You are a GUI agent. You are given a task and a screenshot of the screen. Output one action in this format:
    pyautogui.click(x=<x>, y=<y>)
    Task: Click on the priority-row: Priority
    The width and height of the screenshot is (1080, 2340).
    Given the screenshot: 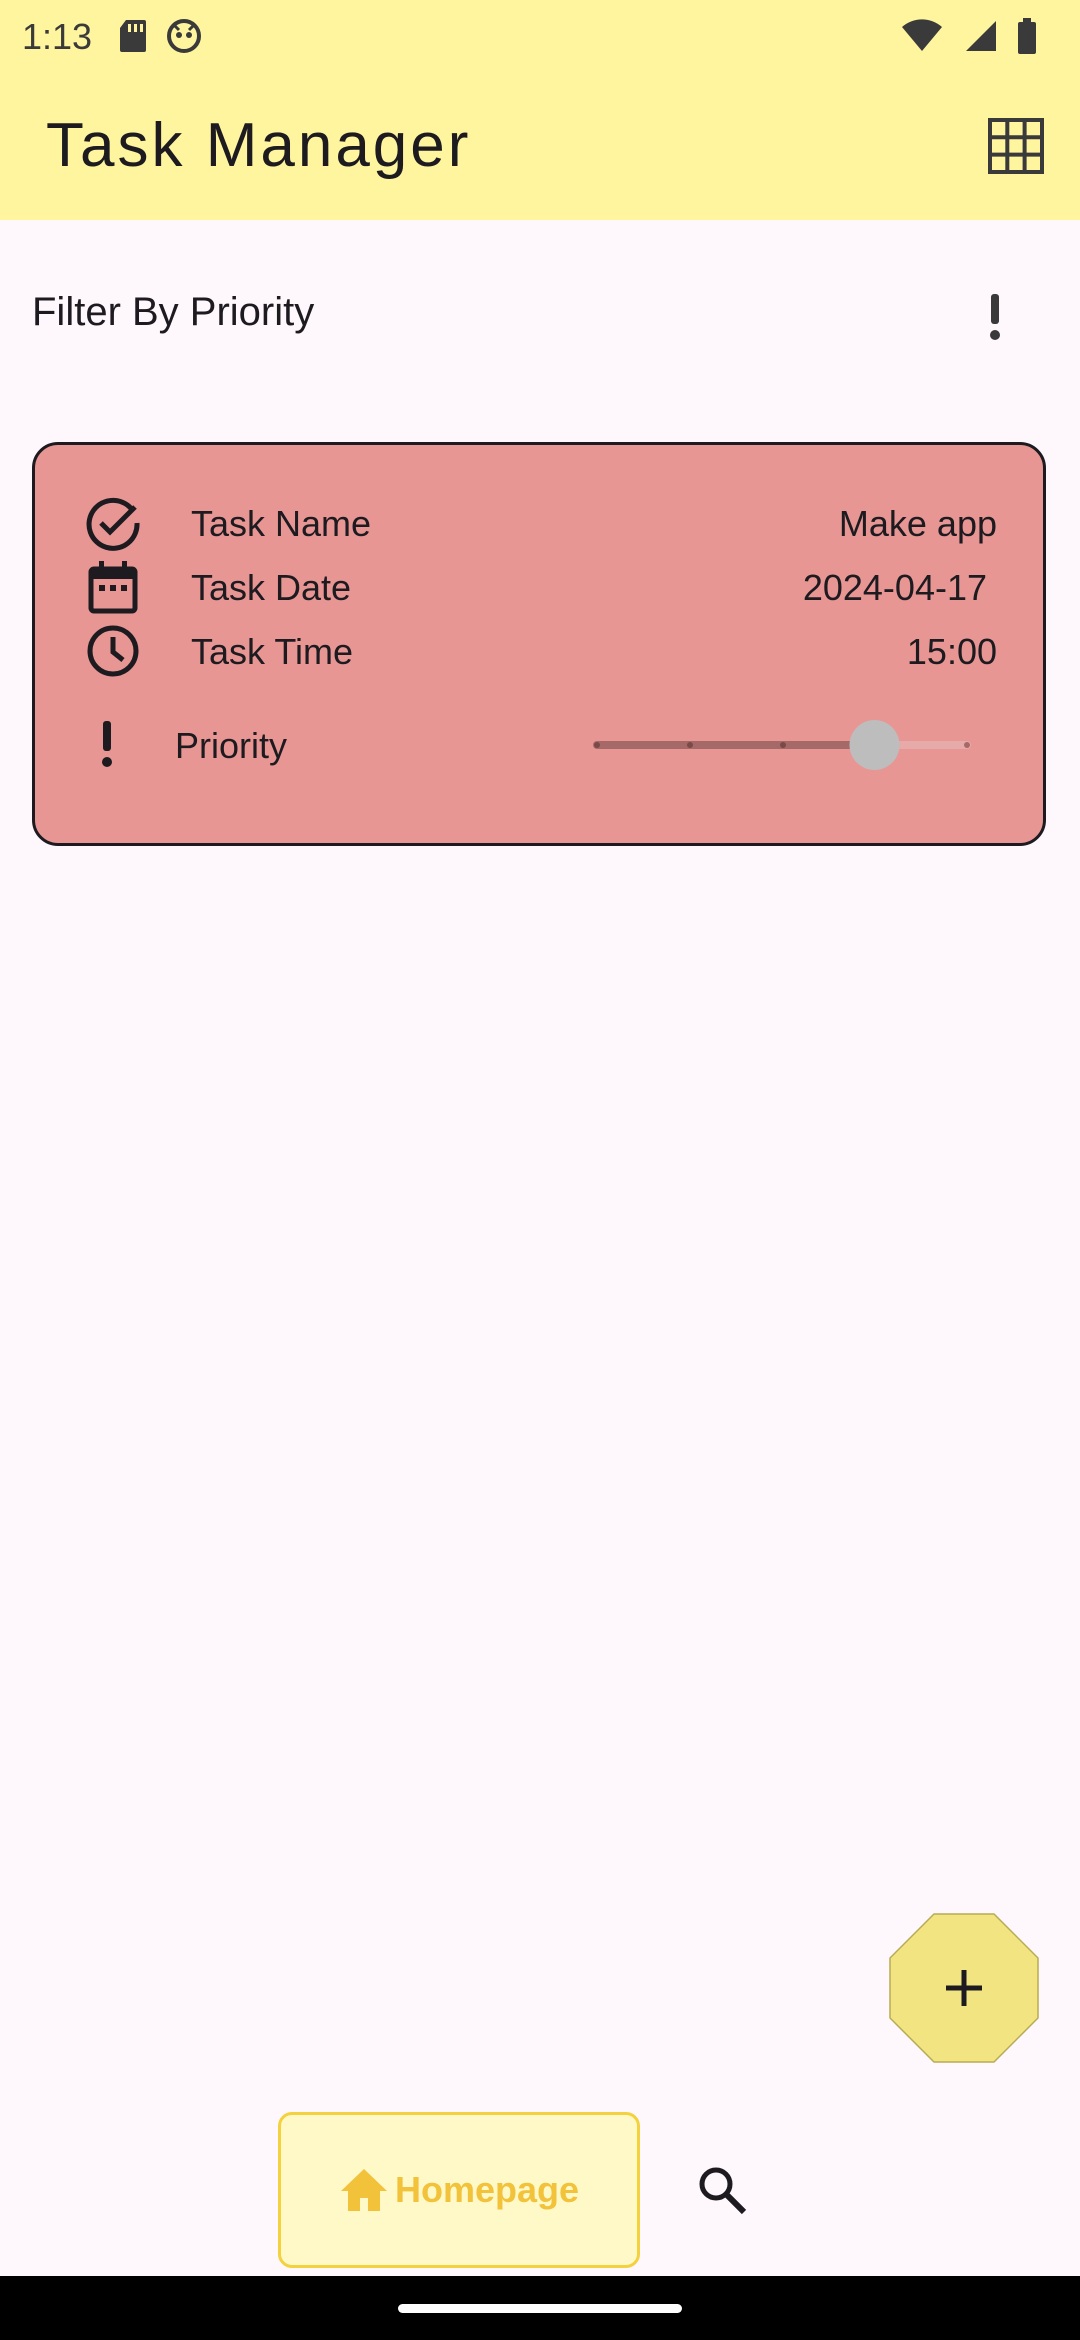 What is the action you would take?
    pyautogui.click(x=245, y=745)
    